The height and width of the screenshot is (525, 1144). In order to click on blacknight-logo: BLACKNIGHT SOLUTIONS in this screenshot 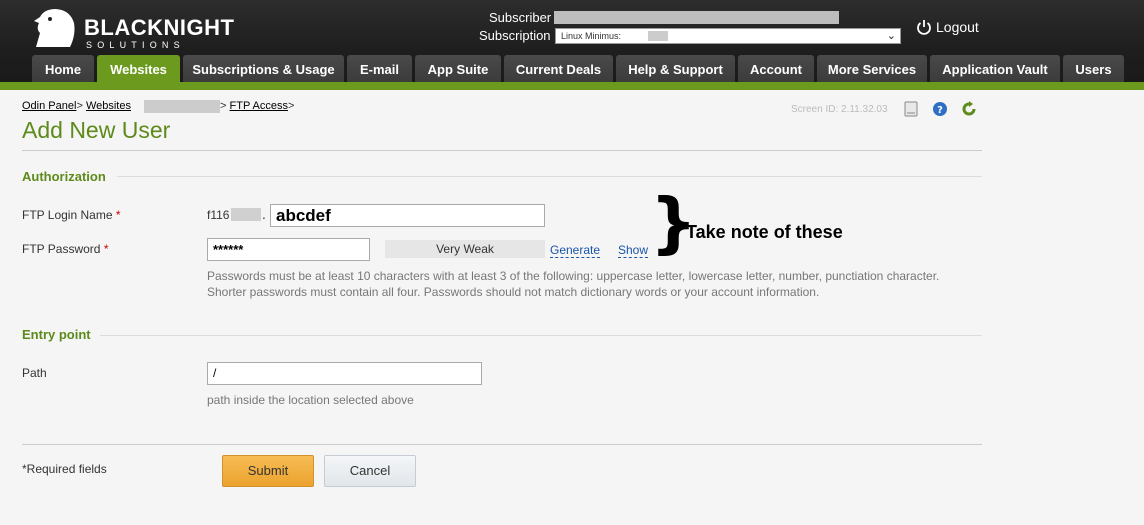, I will do `click(132, 28)`.